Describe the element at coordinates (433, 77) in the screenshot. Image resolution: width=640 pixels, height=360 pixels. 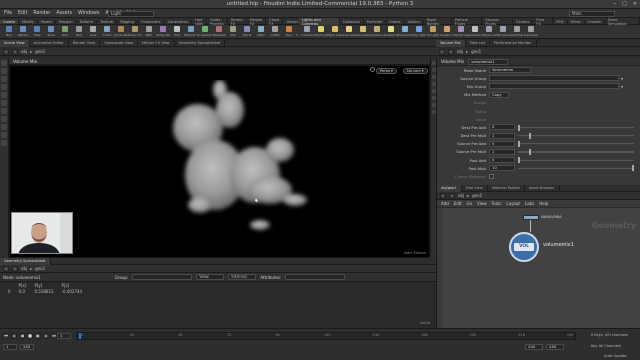
I see `wireframe-icon` at that location.